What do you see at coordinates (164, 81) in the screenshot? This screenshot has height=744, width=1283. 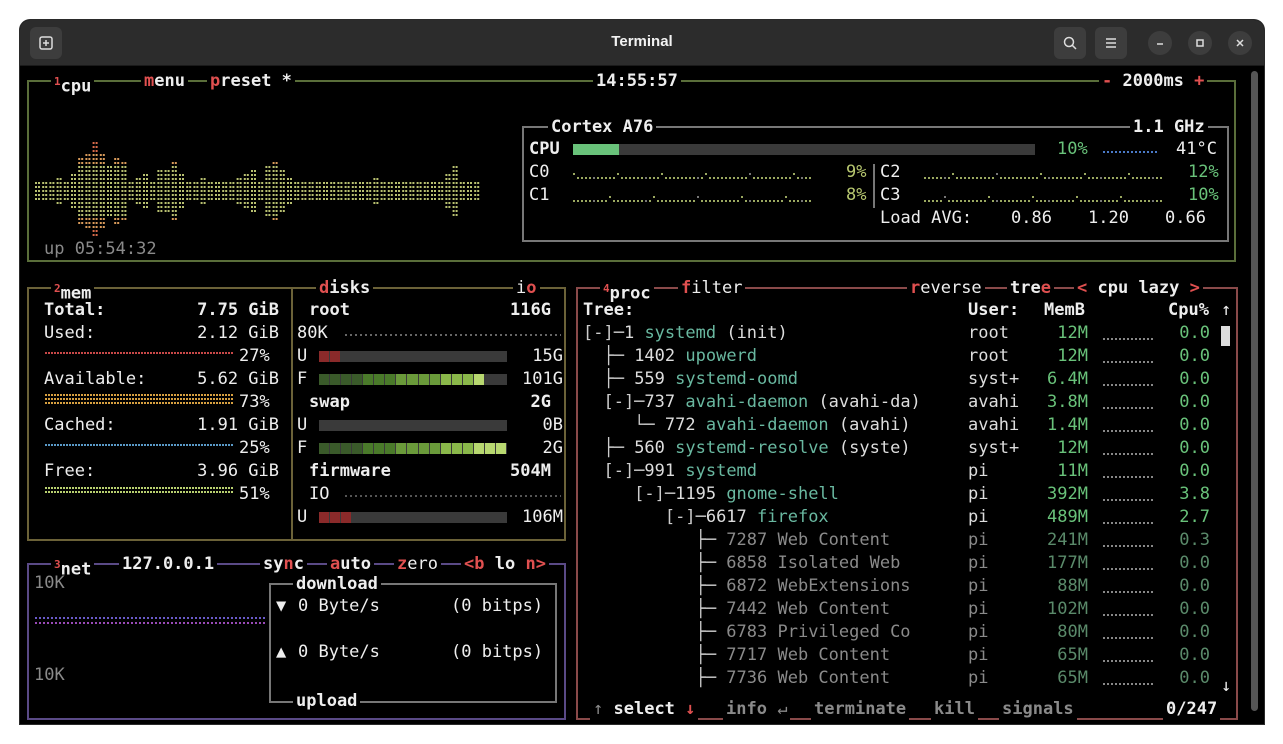 I see `cpu-menu-toggle: menu` at bounding box center [164, 81].